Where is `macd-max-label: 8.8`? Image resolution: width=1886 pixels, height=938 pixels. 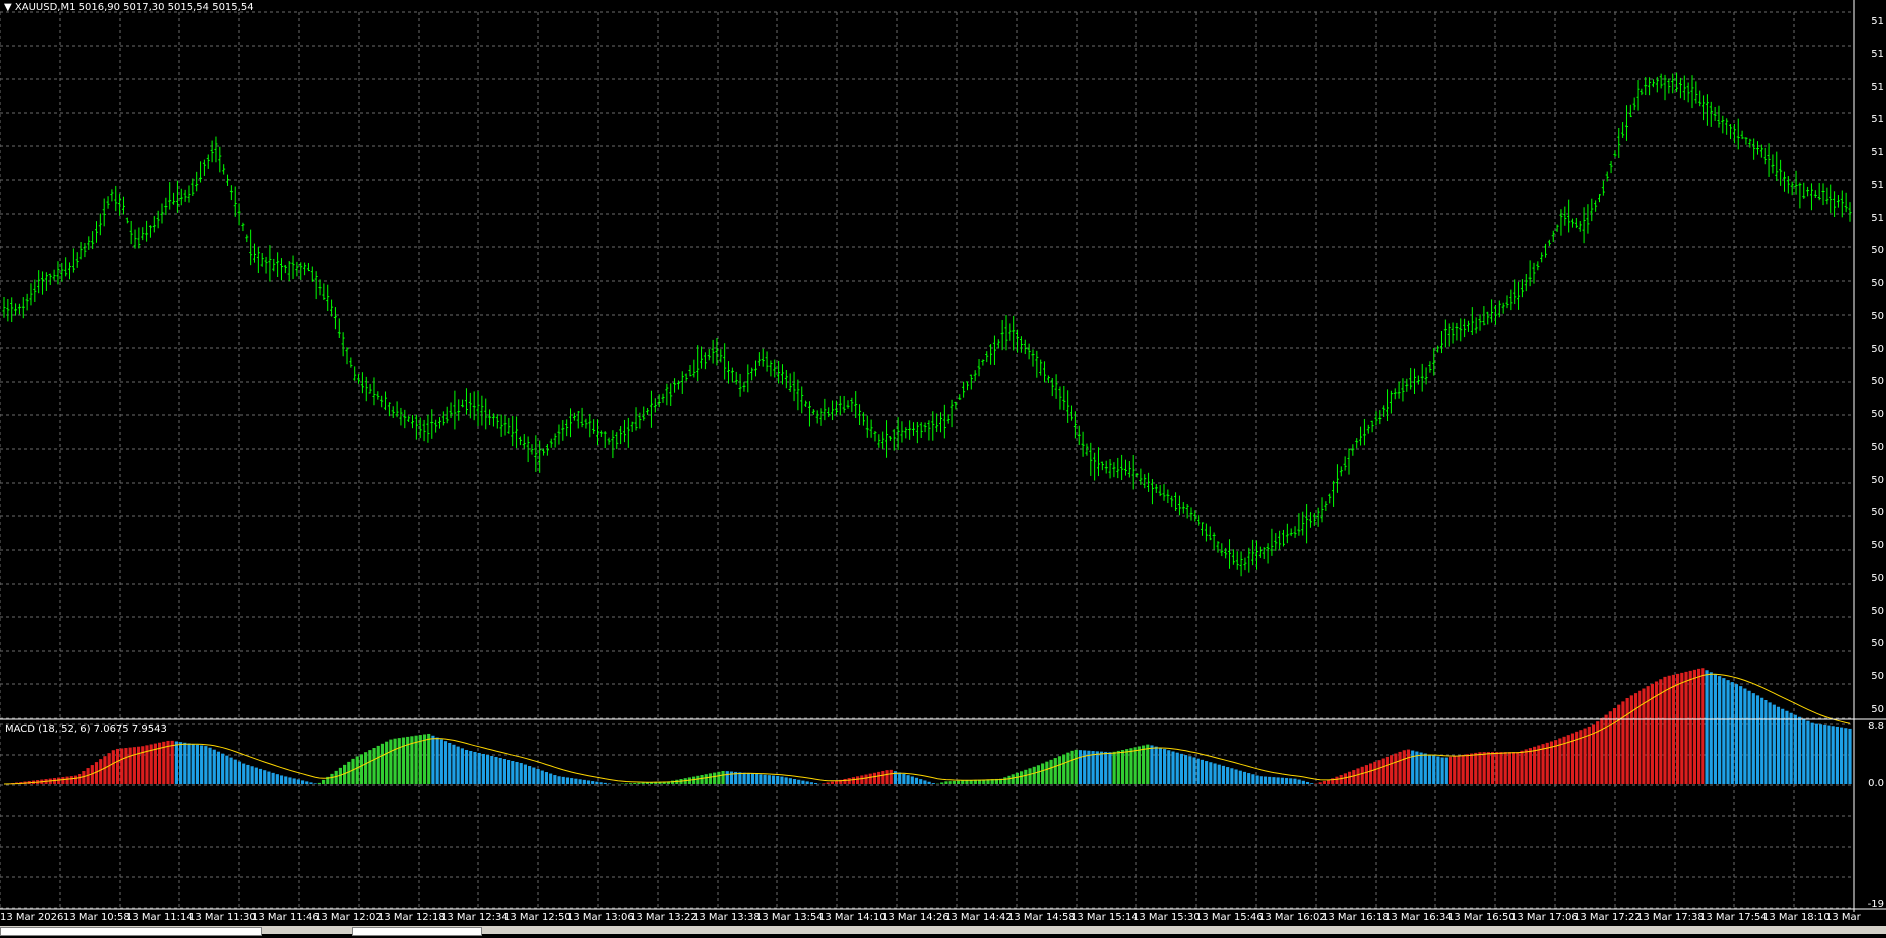 macd-max-label: 8.8 is located at coordinates (1876, 726).